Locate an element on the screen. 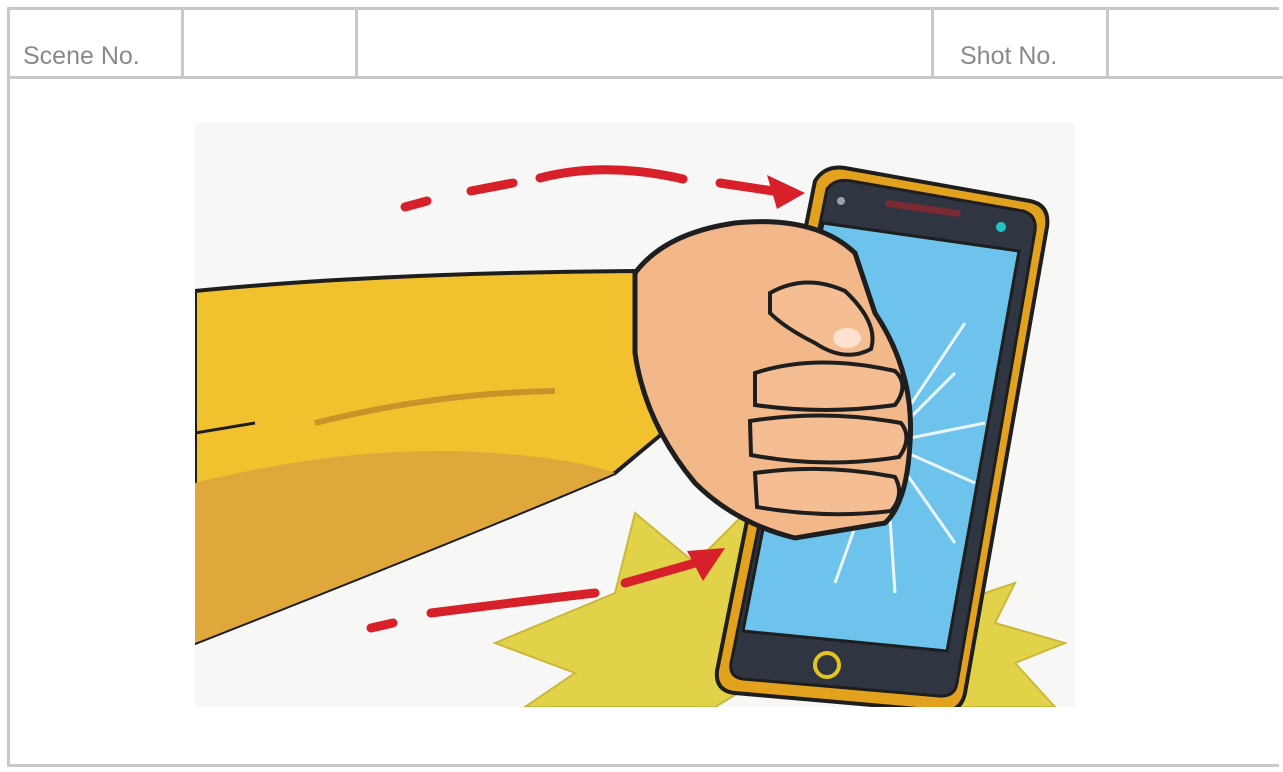 This screenshot has width=1283, height=772. shot-number-field is located at coordinates (1194, 43).